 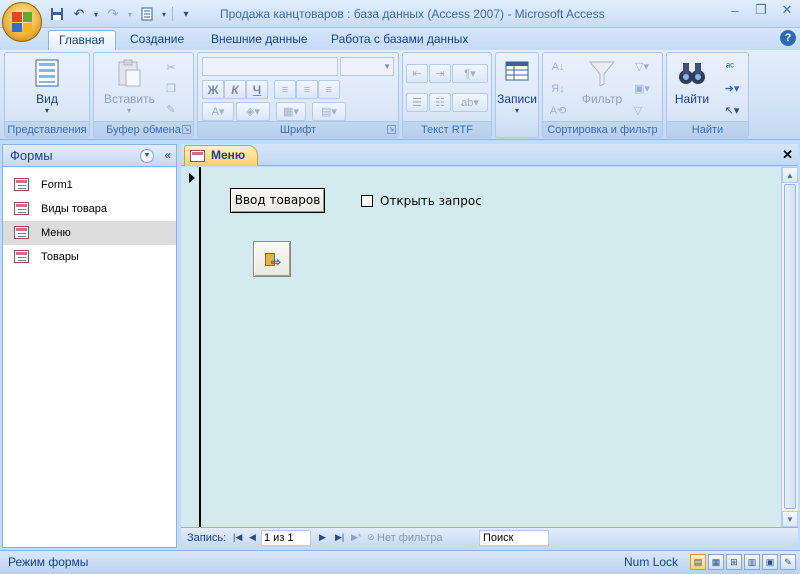 I want to click on search-field: Поиск, so click(x=514, y=538).